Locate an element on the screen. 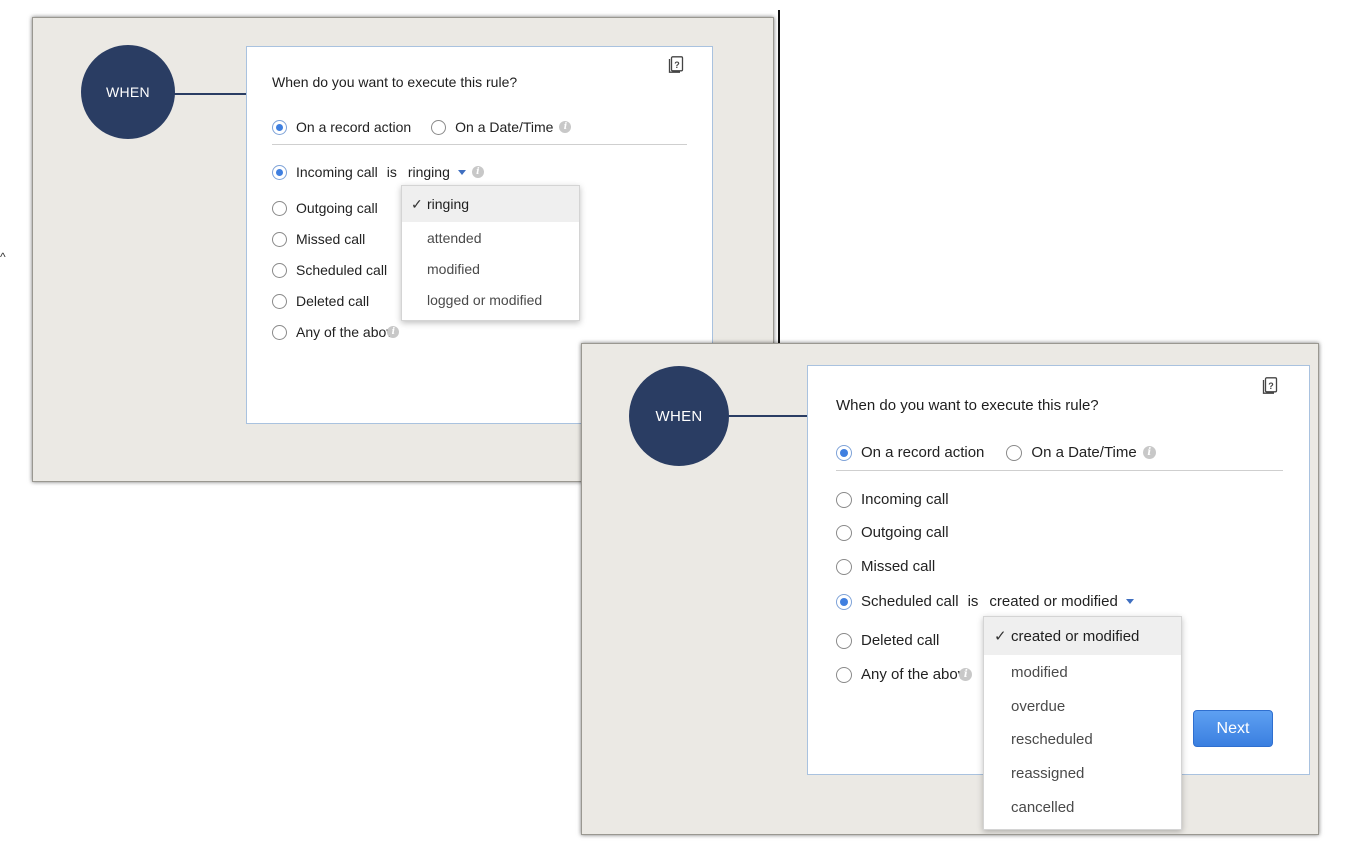  option-incoming-radio is located at coordinates (279, 172).